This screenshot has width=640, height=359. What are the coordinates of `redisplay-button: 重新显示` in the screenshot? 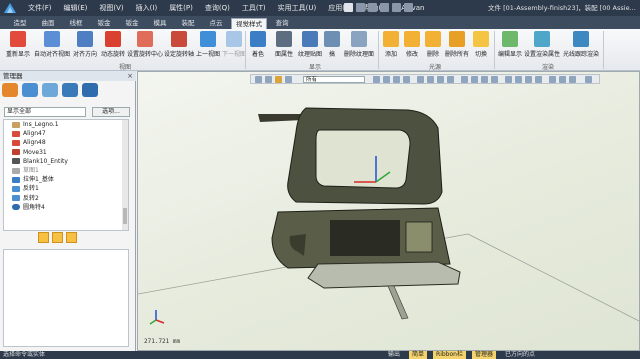 It's located at (18, 44).